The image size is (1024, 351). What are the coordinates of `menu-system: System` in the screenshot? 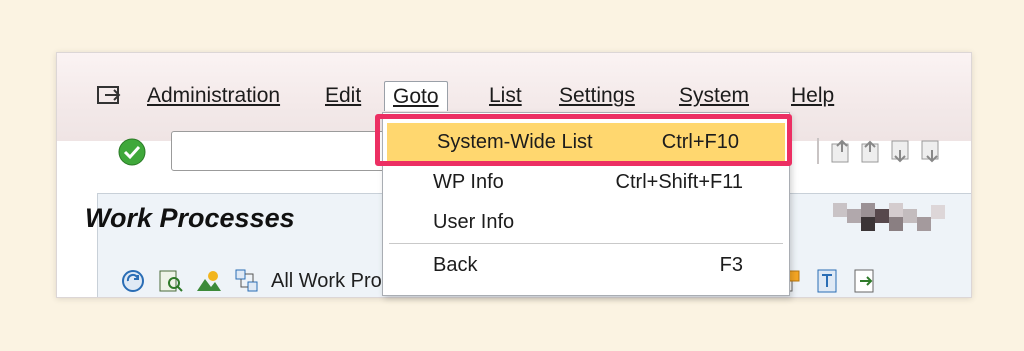 It's located at (714, 96).